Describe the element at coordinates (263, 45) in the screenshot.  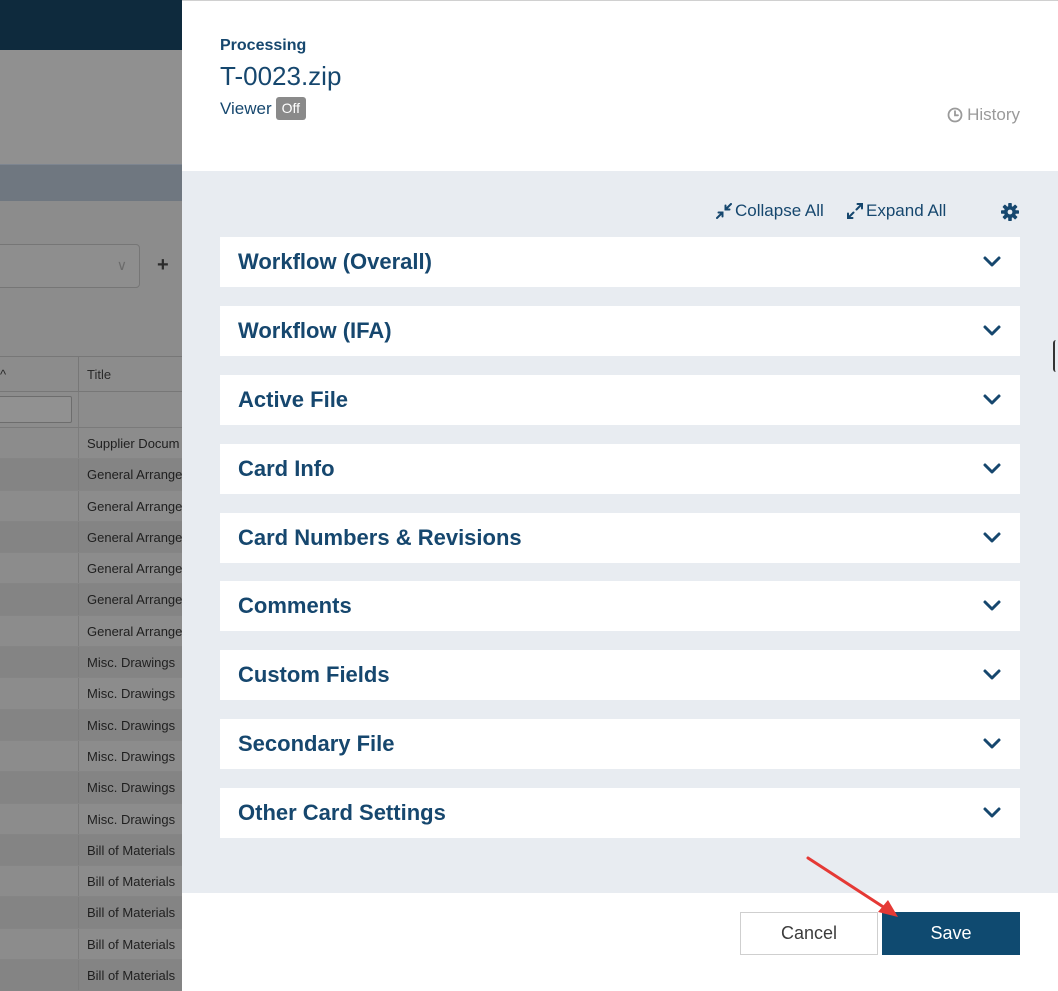
I see `status-label: Processing` at that location.